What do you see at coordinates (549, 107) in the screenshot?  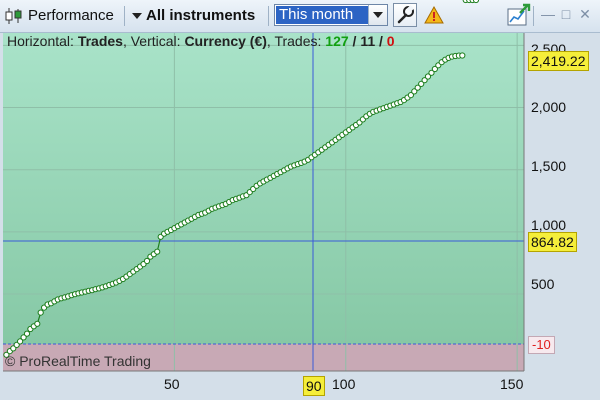 I see `y-tick-label: 2,000` at bounding box center [549, 107].